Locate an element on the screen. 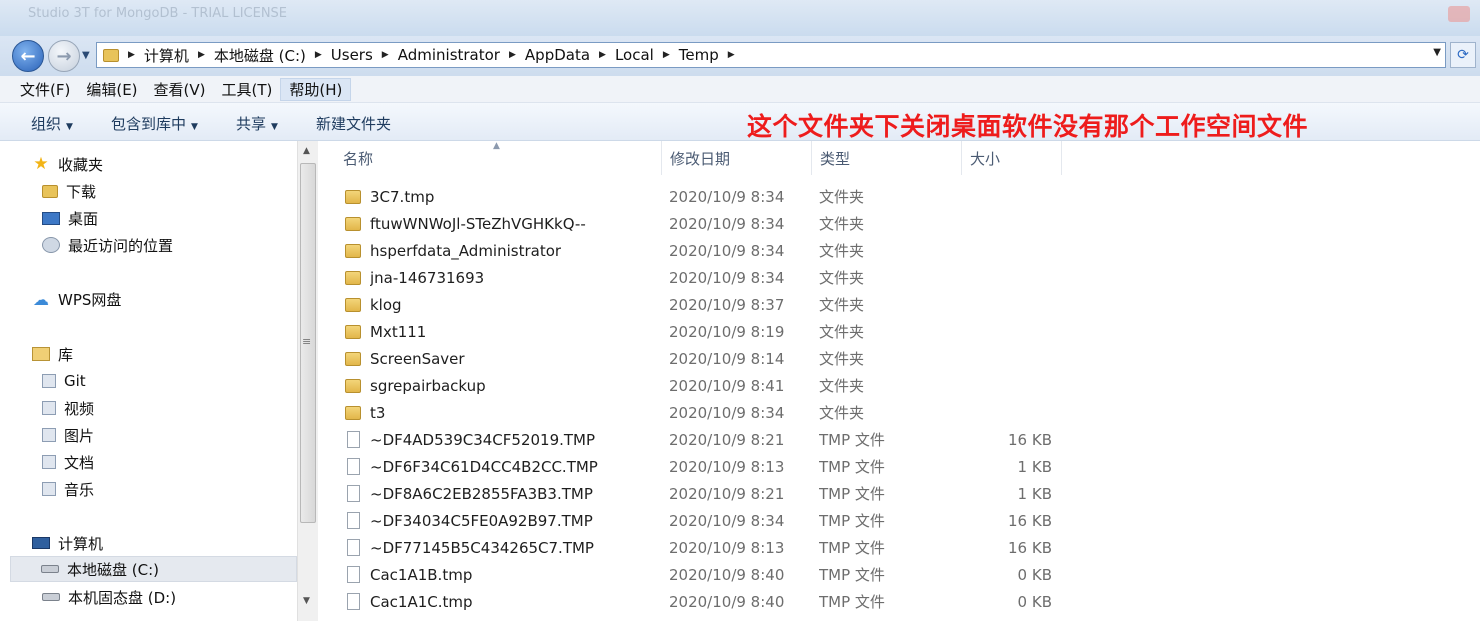 The height and width of the screenshot is (621, 1480). desktop-icon is located at coordinates (51, 218).